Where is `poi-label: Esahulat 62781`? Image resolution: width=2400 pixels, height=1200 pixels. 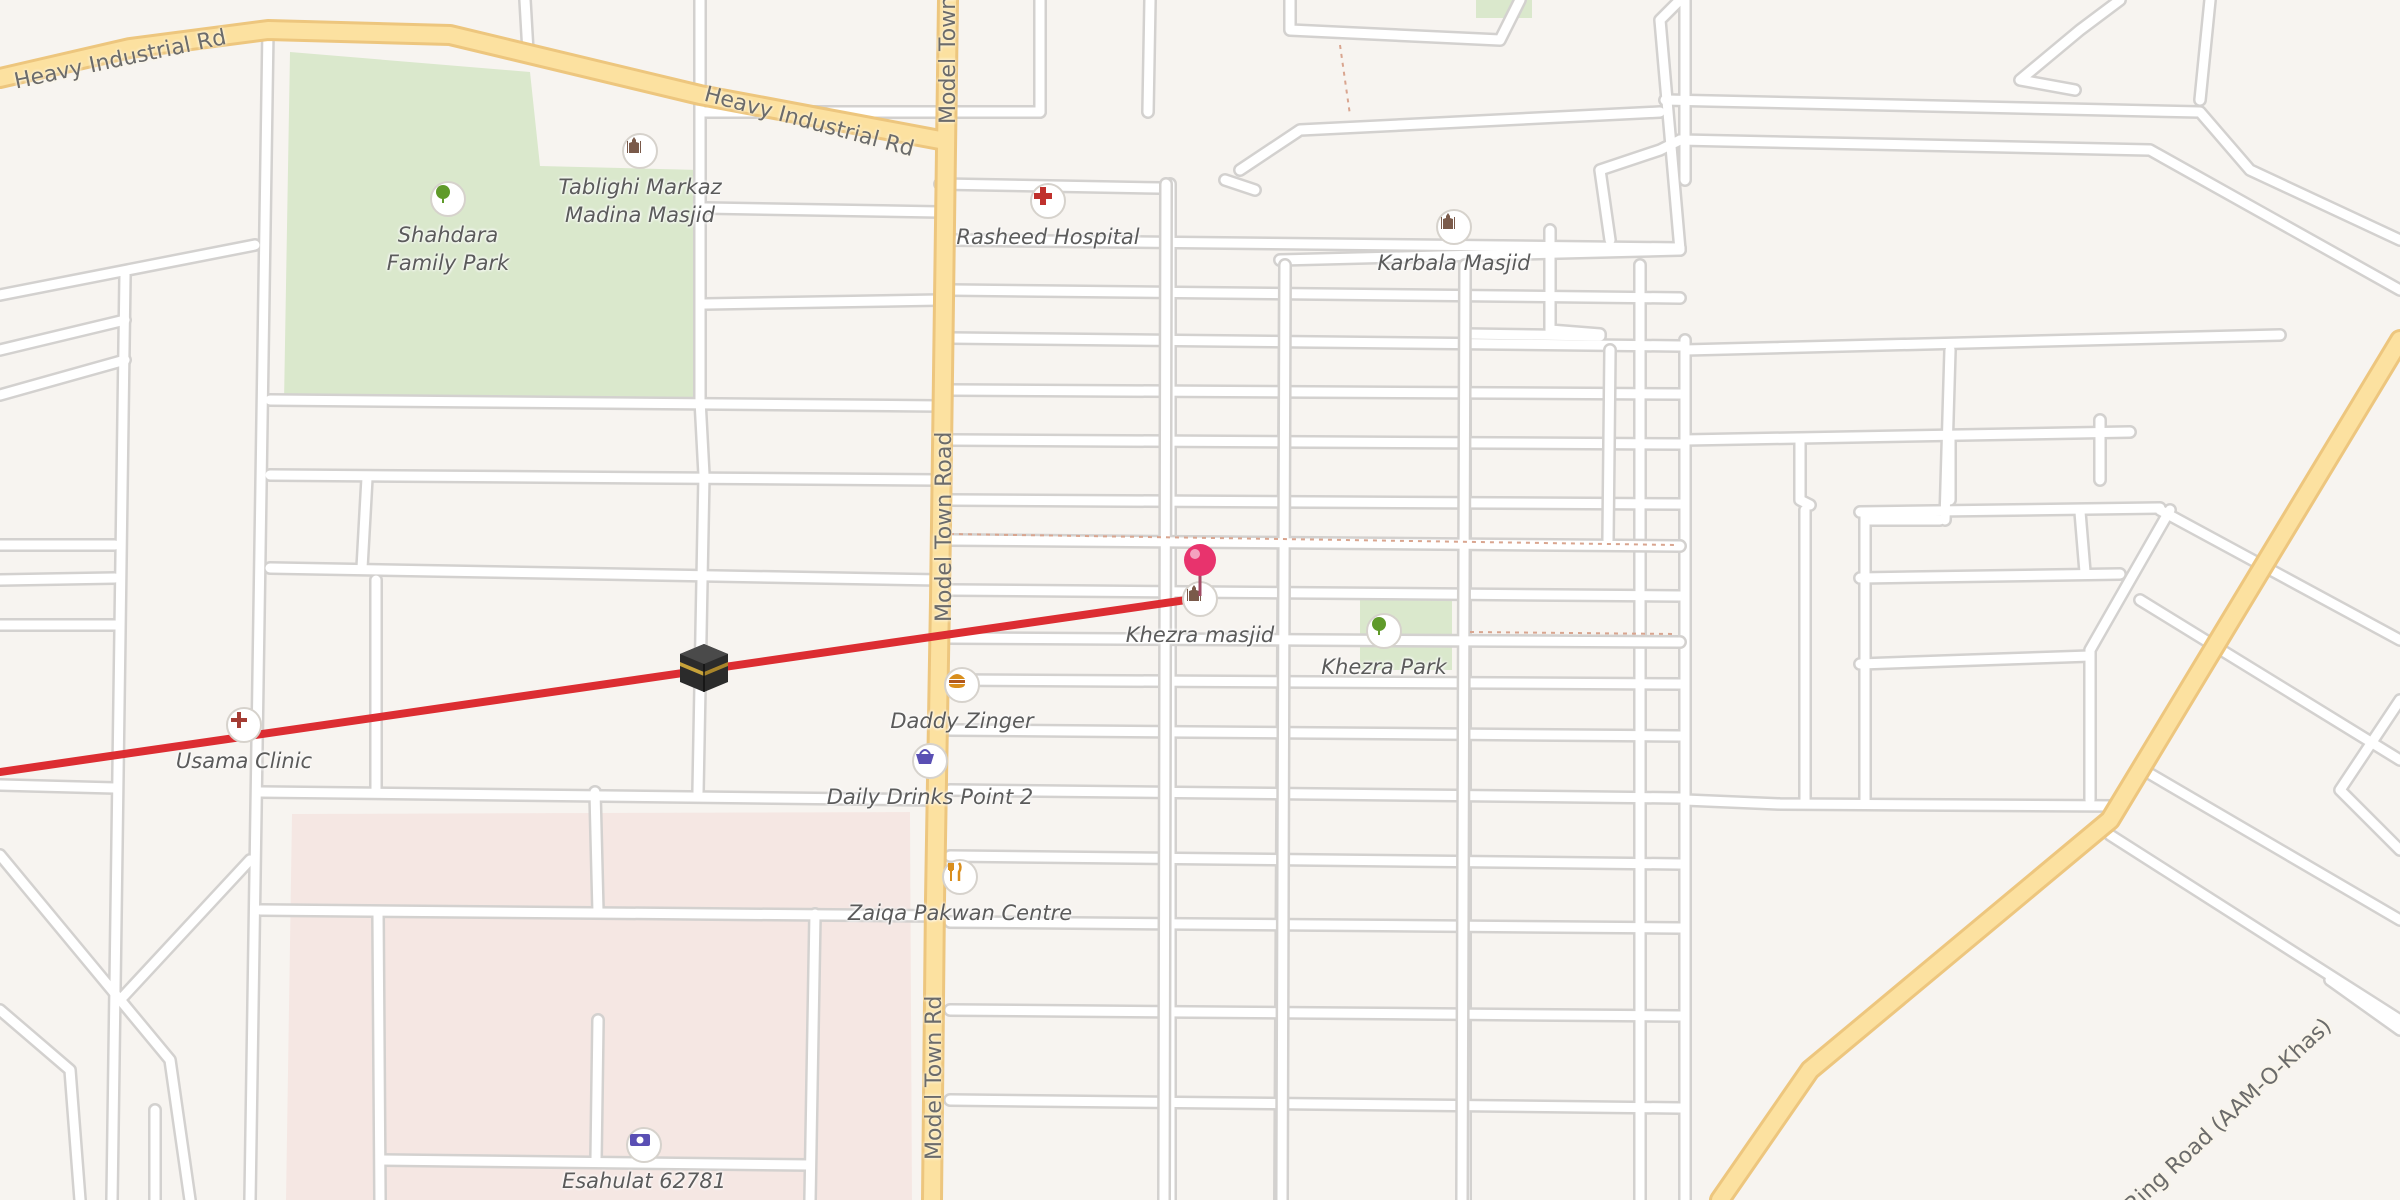
poi-label: Esahulat 62781 is located at coordinates (644, 1181).